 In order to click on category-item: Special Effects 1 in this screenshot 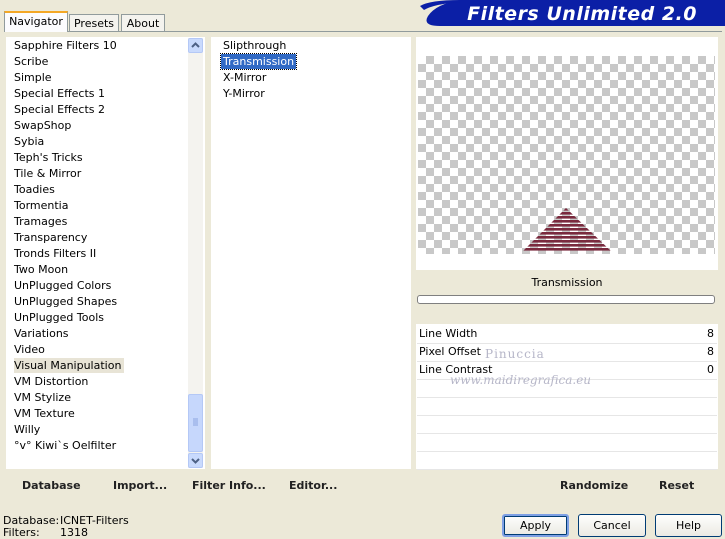, I will do `click(61, 93)`.